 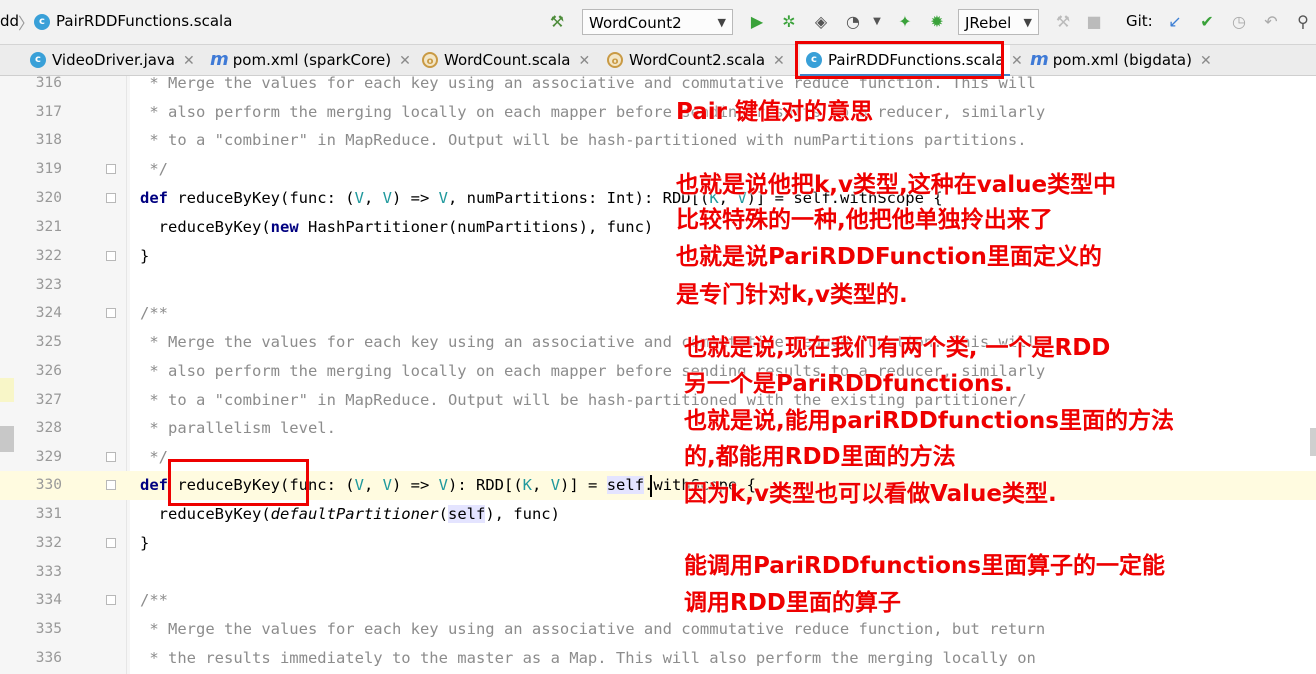 I want to click on line-number: 332, so click(x=48, y=543).